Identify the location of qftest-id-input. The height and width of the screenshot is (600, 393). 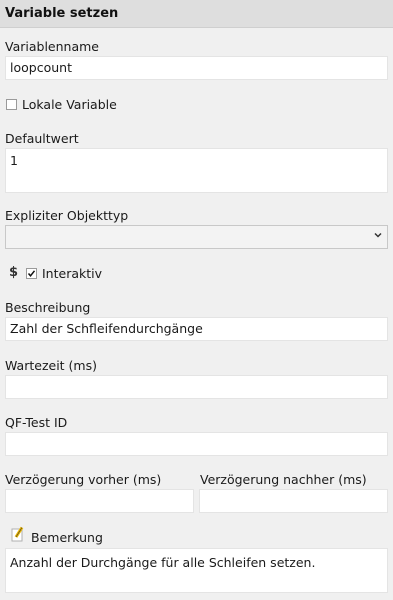
(196, 444).